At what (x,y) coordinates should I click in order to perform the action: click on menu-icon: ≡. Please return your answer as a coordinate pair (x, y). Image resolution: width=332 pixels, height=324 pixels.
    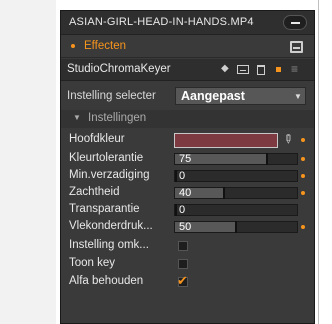
    Looking at the image, I should click on (294, 69).